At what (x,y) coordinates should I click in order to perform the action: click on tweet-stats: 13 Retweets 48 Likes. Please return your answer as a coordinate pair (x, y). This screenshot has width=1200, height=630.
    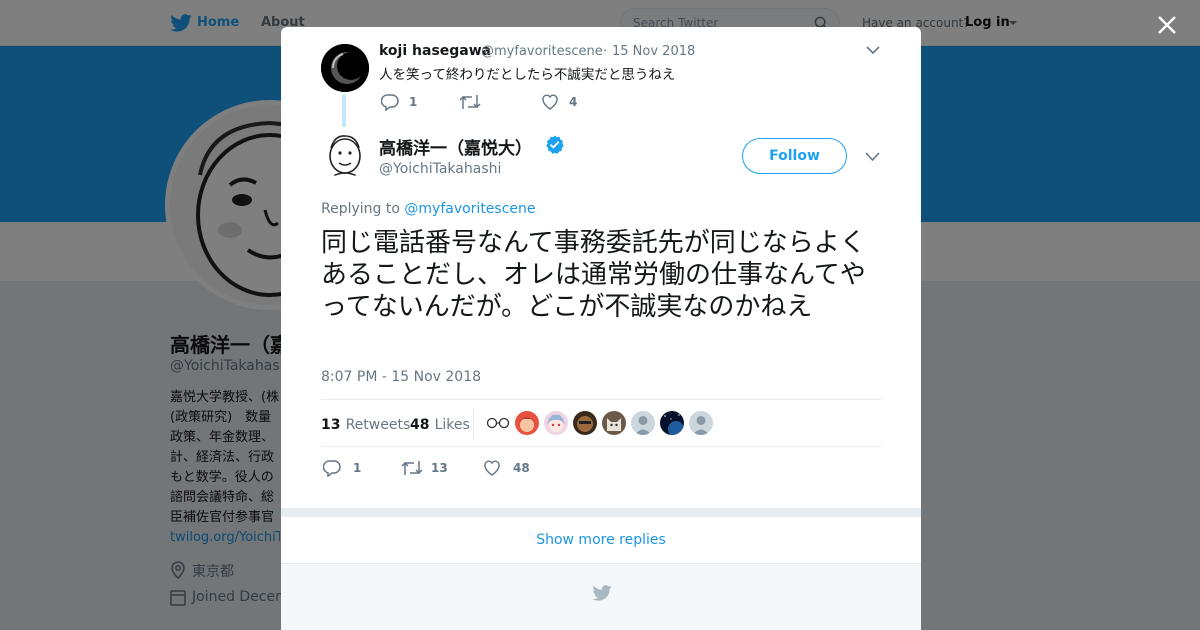
    Looking at the image, I should click on (601, 423).